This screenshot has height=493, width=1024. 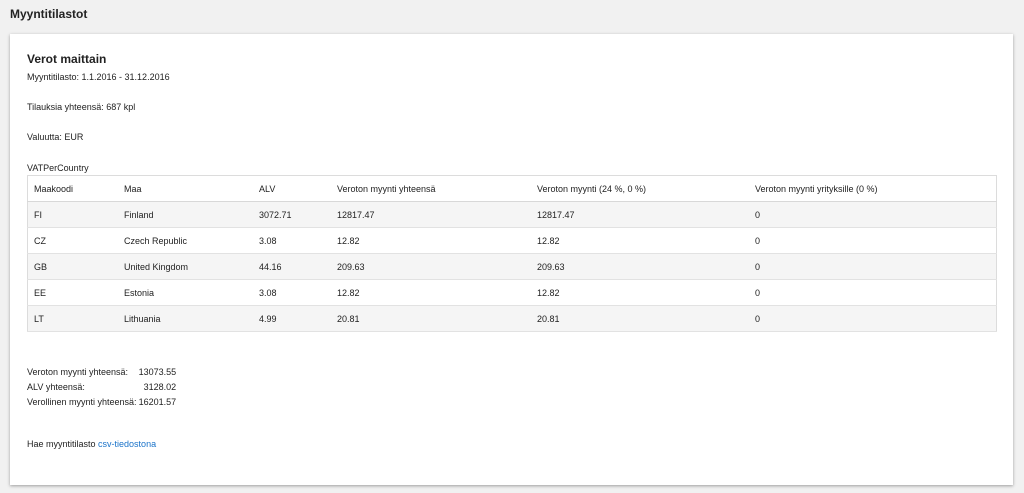 I want to click on table-row: LT Lithuania 4.99 20.81 20.81 0, so click(x=512, y=318).